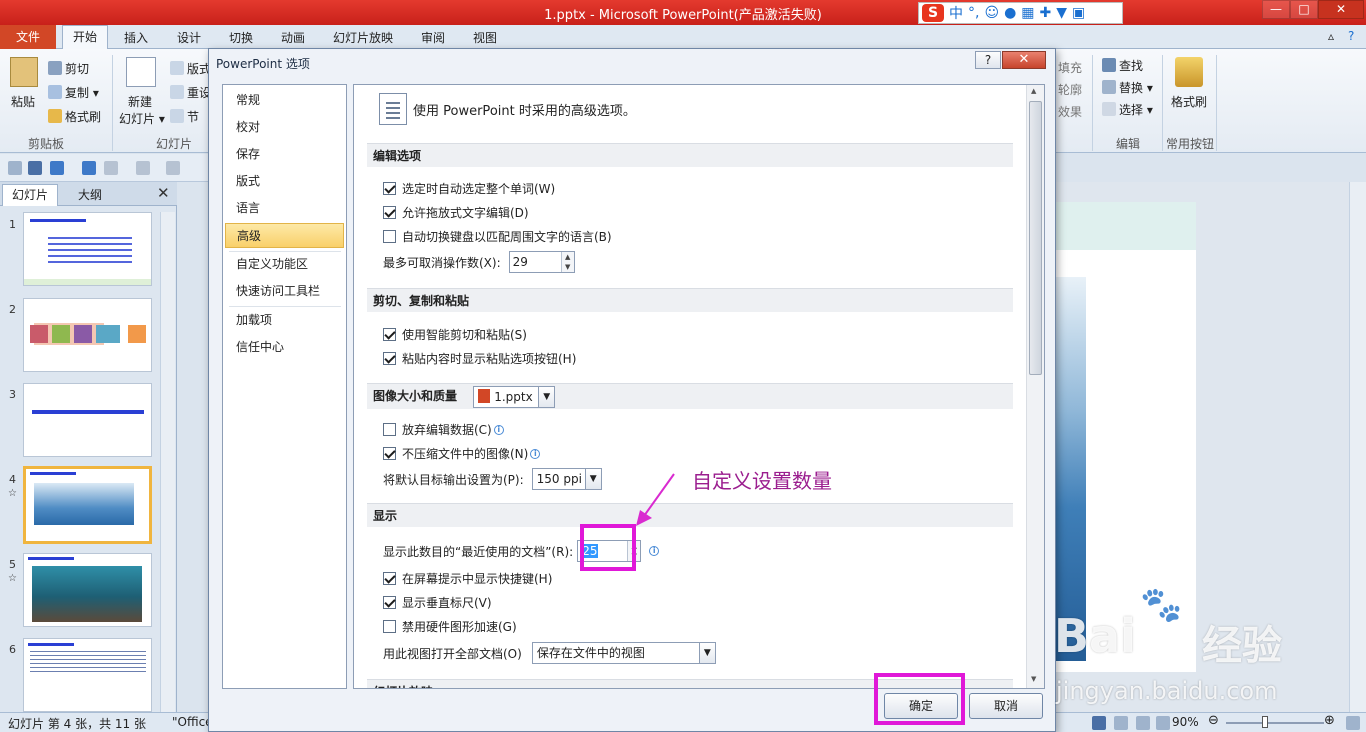 The image size is (1366, 732). What do you see at coordinates (1035, 386) in the screenshot?
I see `options-scrollbar: ▲ ▼` at bounding box center [1035, 386].